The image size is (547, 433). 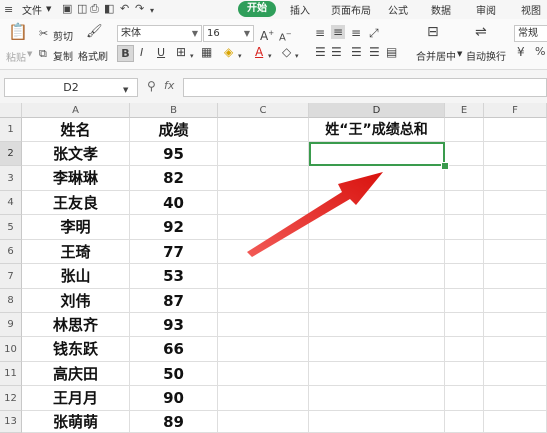 I want to click on red-arrow-icon, so click(x=315, y=214).